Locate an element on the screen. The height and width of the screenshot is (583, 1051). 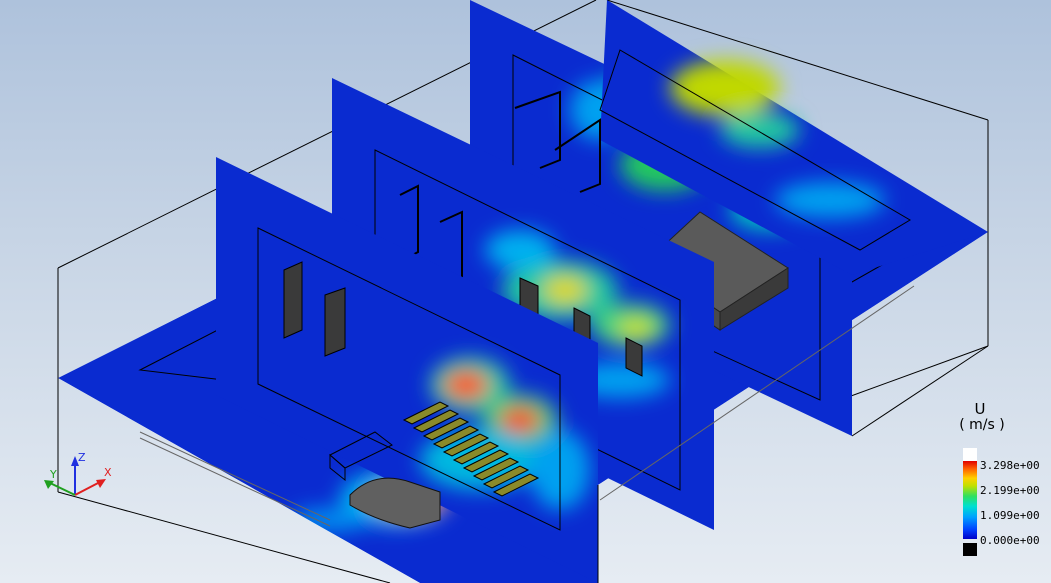
legend-tick-min: 0.000e+00 is located at coordinates (1010, 540).